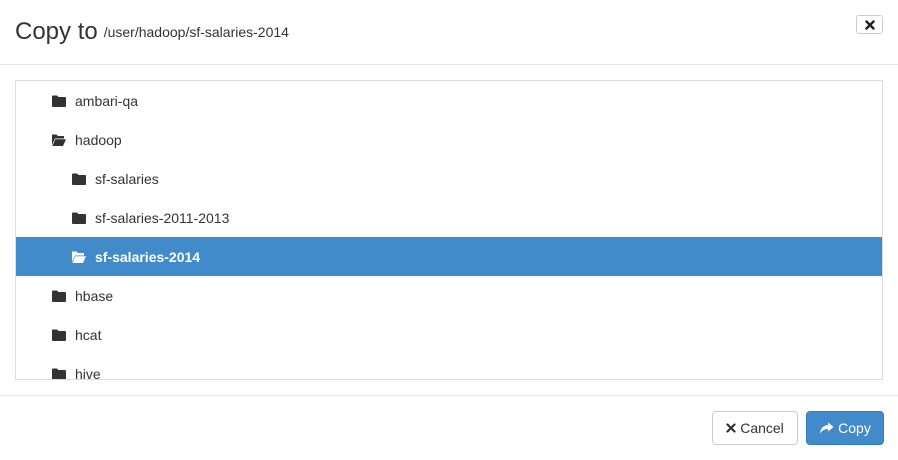  What do you see at coordinates (762, 428) in the screenshot?
I see `cancel-button-label: Cancel` at bounding box center [762, 428].